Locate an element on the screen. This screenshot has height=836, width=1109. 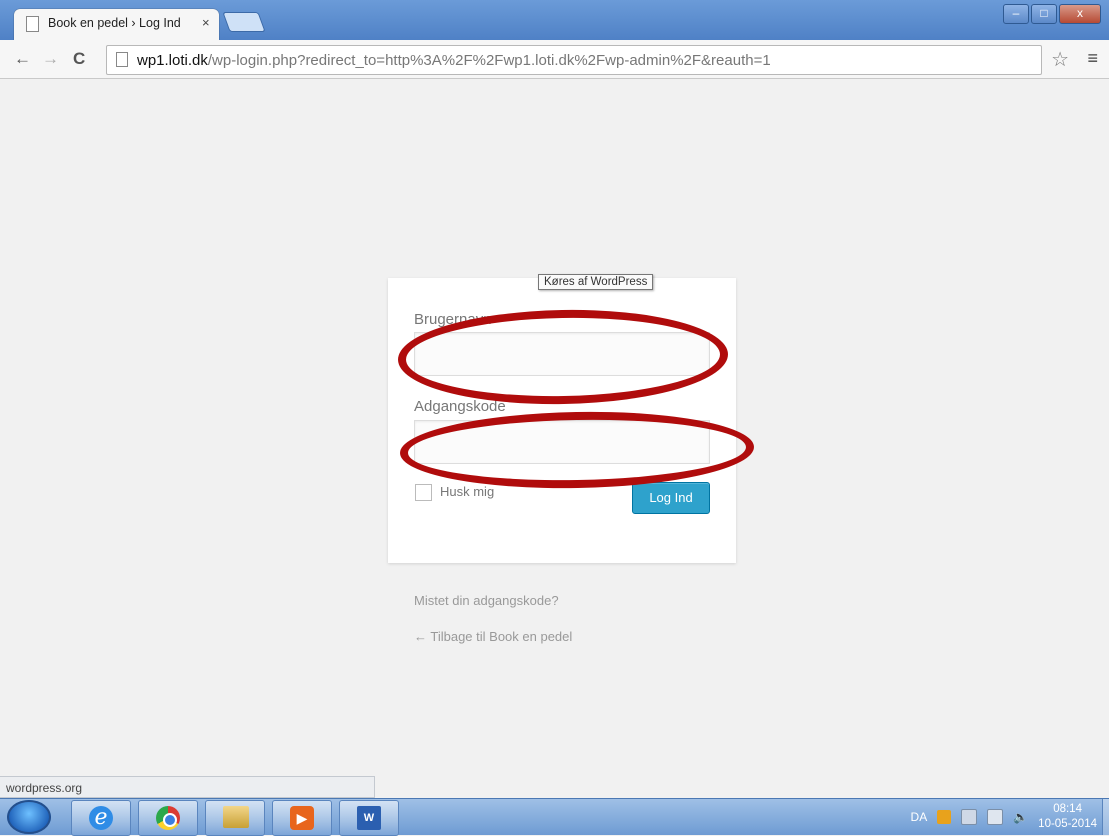
taskbar-media-player: ▶ is located at coordinates (302, 818).